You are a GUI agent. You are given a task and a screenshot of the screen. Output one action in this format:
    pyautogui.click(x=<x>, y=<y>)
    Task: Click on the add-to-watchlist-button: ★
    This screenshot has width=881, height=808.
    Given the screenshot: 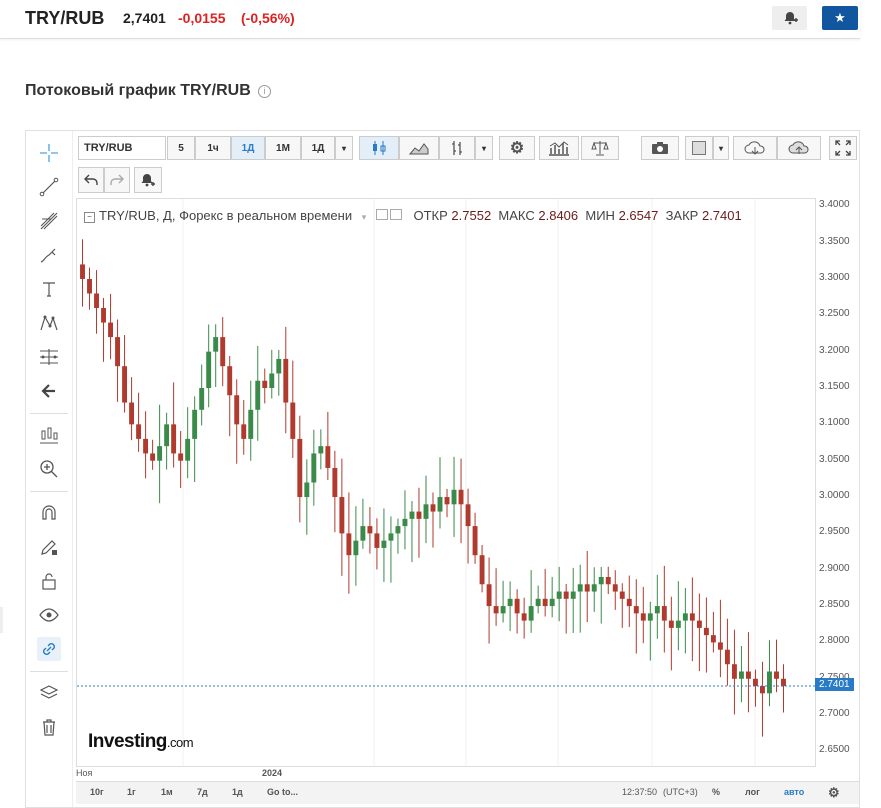 What is the action you would take?
    pyautogui.click(x=840, y=18)
    